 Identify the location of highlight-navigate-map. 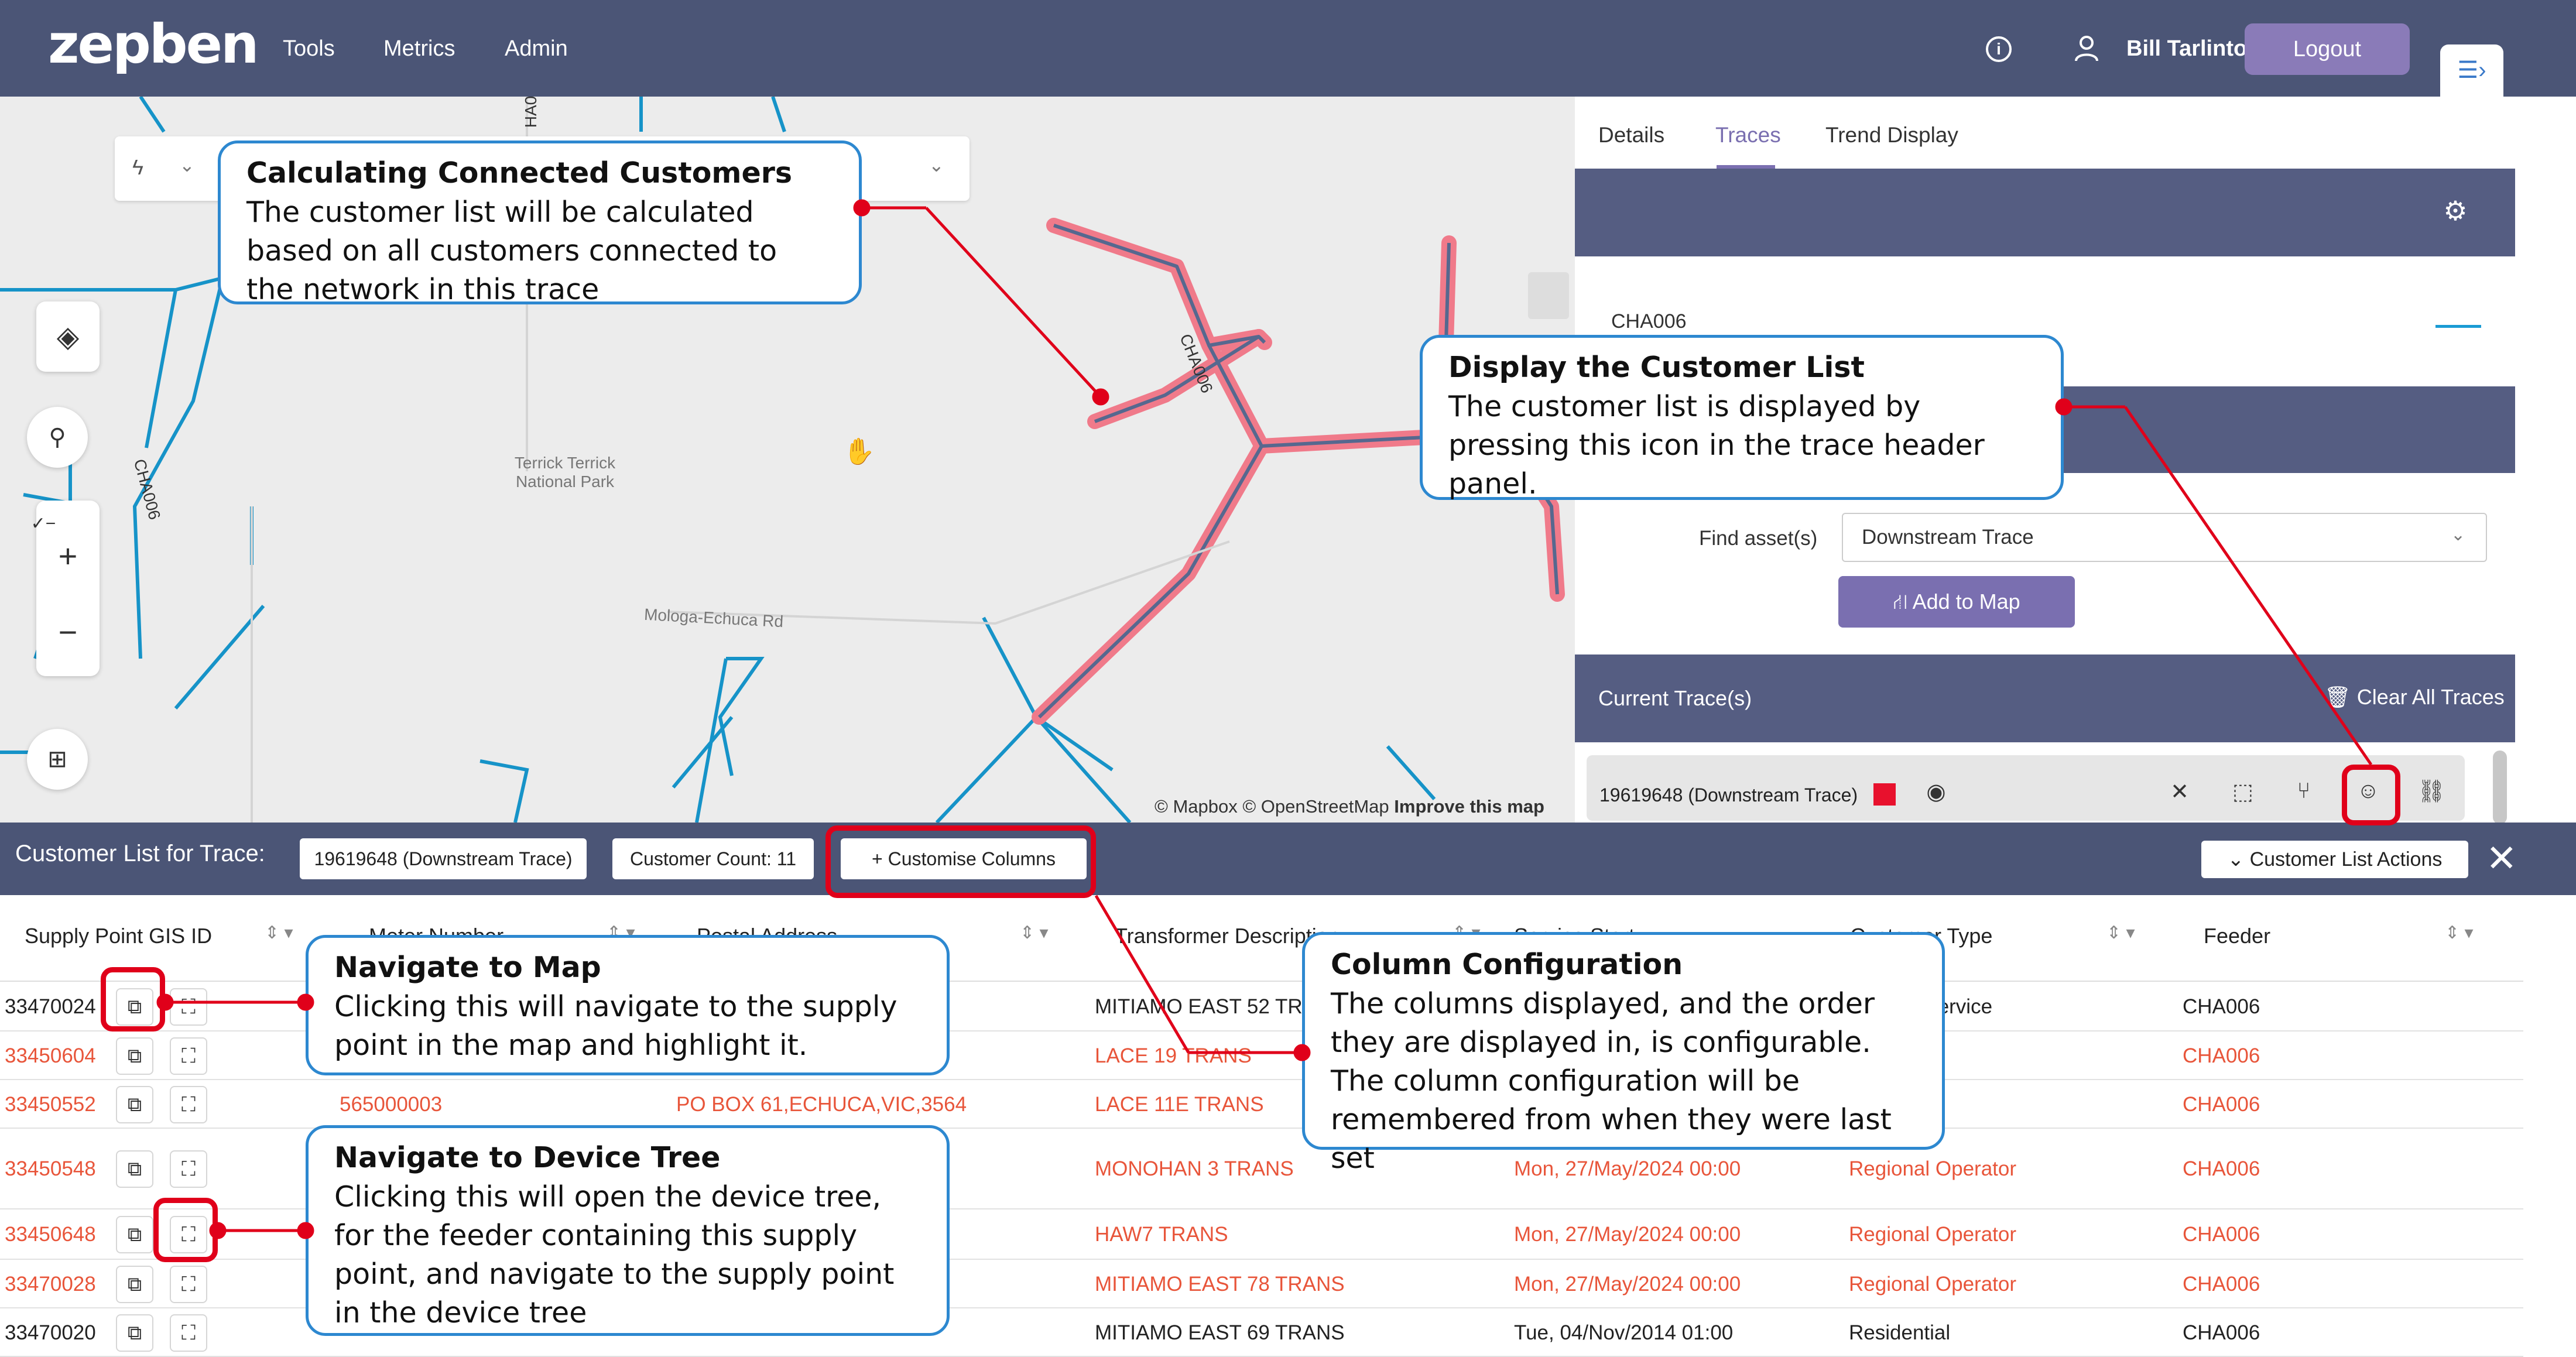
(133, 999).